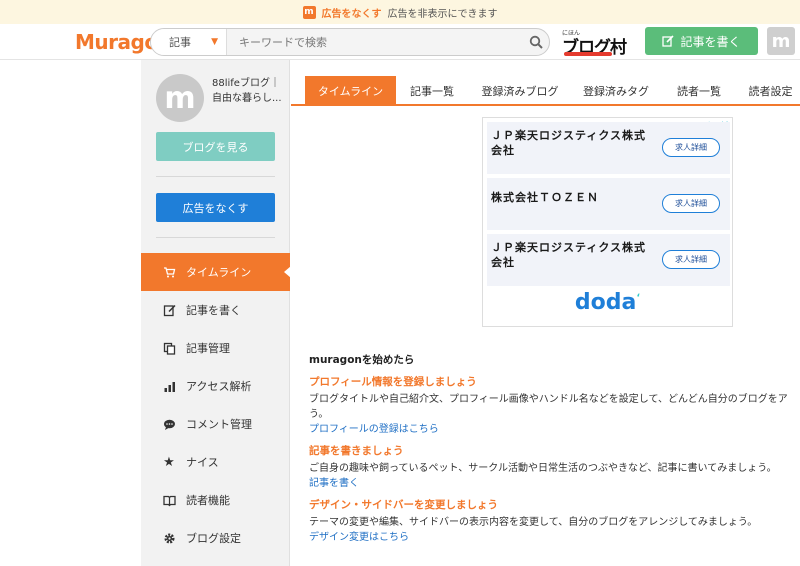 The height and width of the screenshot is (566, 800). I want to click on star-icon: ★, so click(169, 462).